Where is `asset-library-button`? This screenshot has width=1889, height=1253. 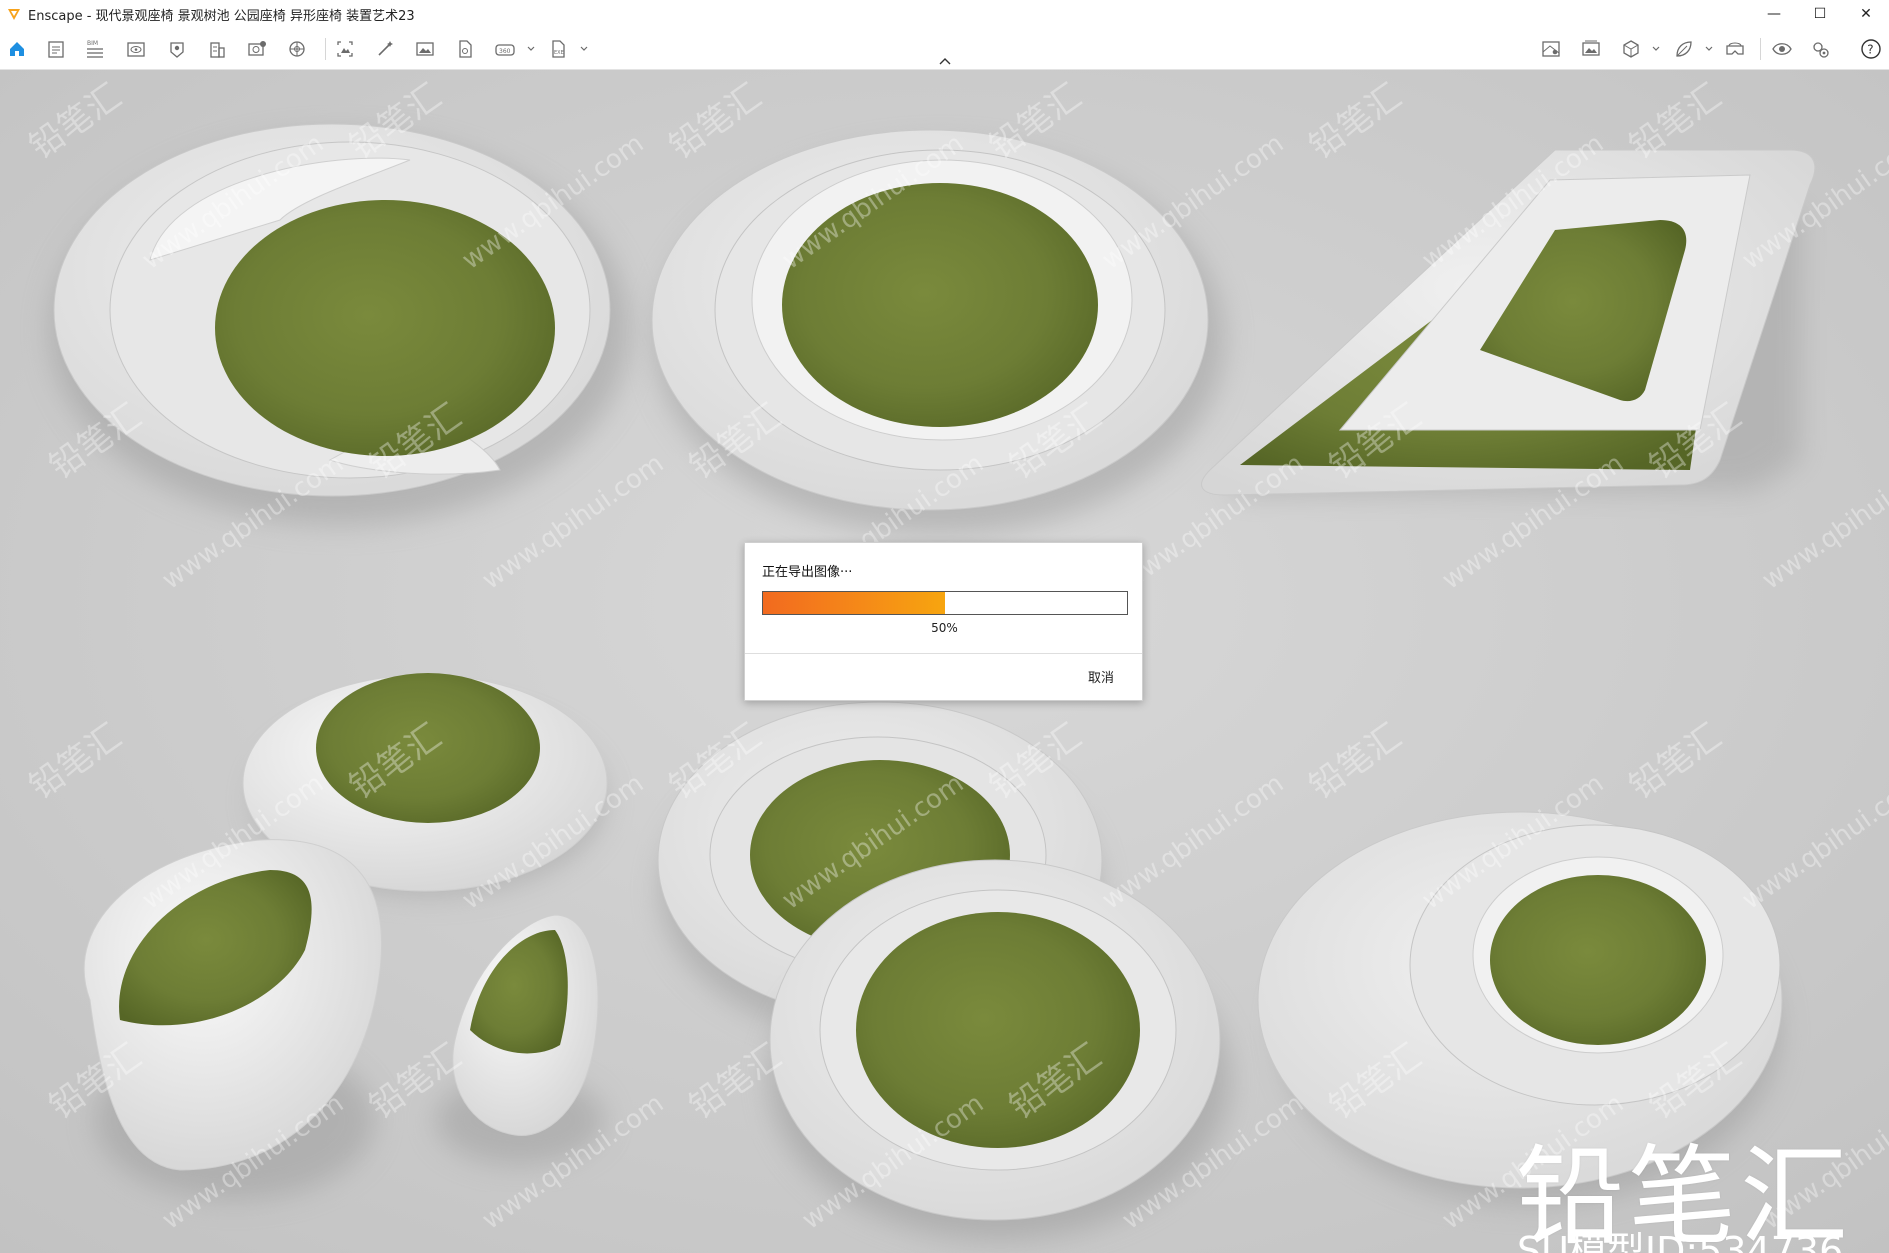
asset-library-button is located at coordinates (1631, 49).